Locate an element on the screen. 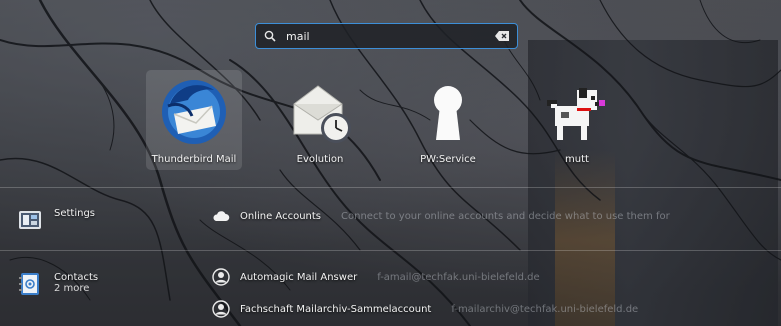  app-label: PW:Service is located at coordinates (448, 159).